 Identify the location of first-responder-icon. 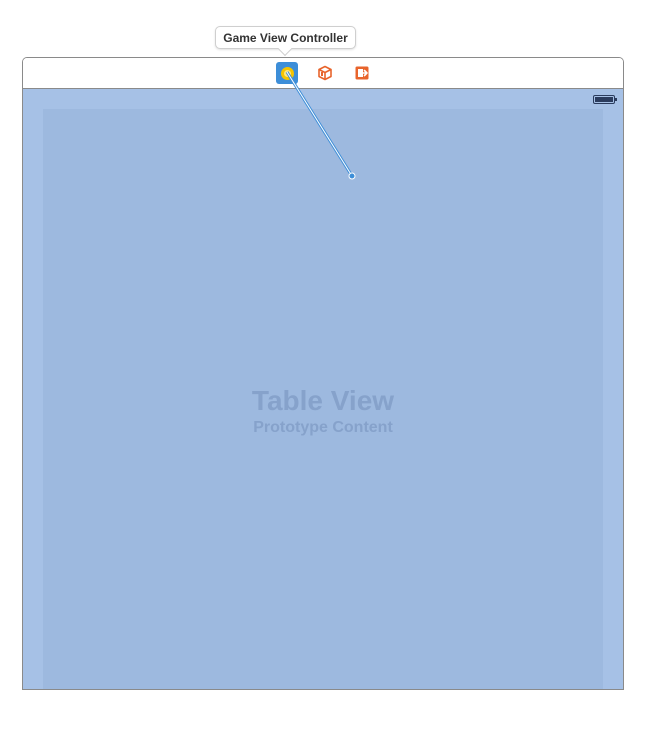
(325, 73).